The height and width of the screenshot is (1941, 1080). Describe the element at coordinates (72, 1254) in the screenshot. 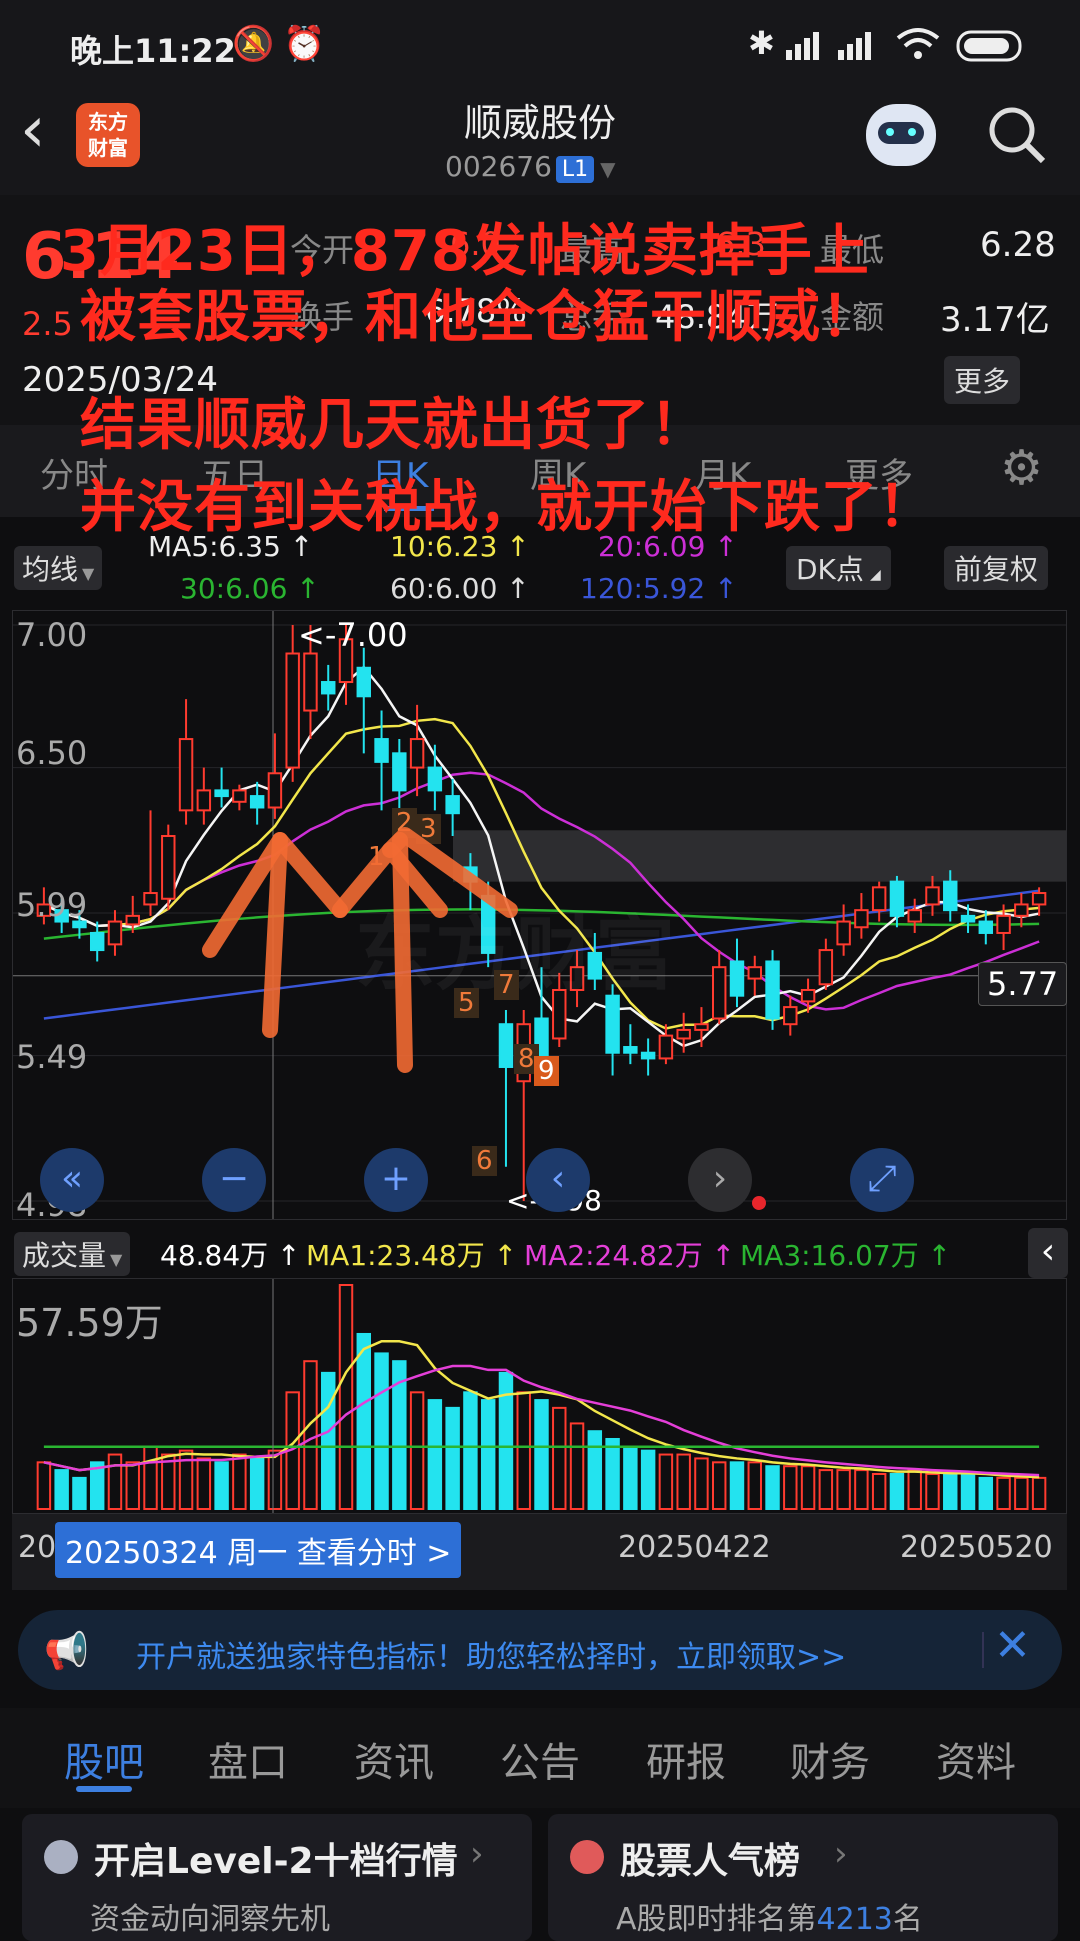

I see `volume-selector: 成交量 ▼` at that location.